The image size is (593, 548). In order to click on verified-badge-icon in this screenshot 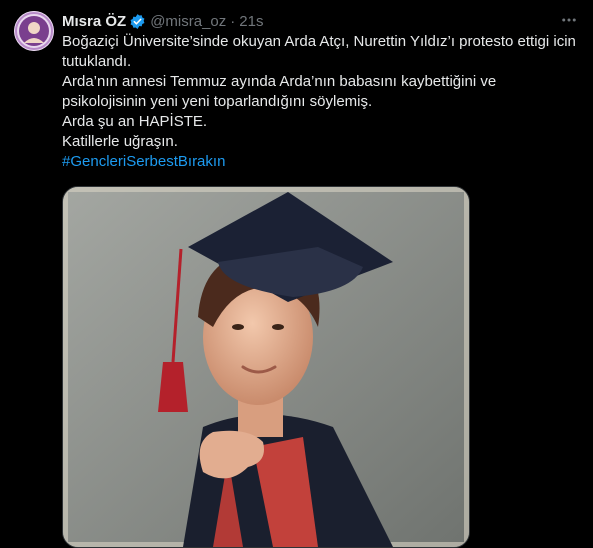, I will do `click(137, 21)`.